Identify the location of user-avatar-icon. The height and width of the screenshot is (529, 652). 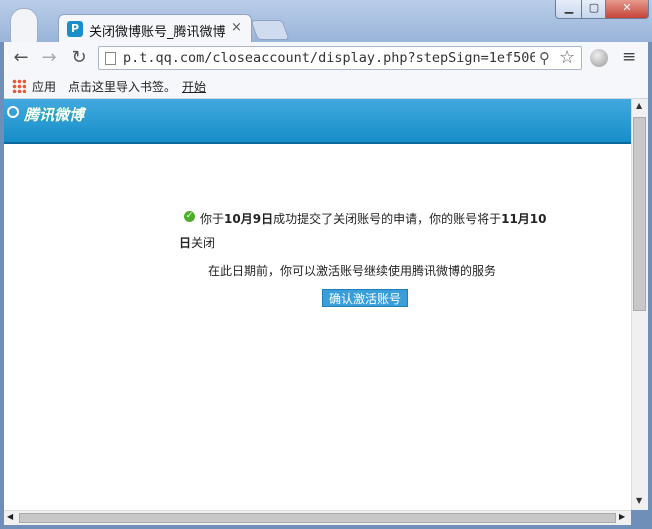
(24, 26).